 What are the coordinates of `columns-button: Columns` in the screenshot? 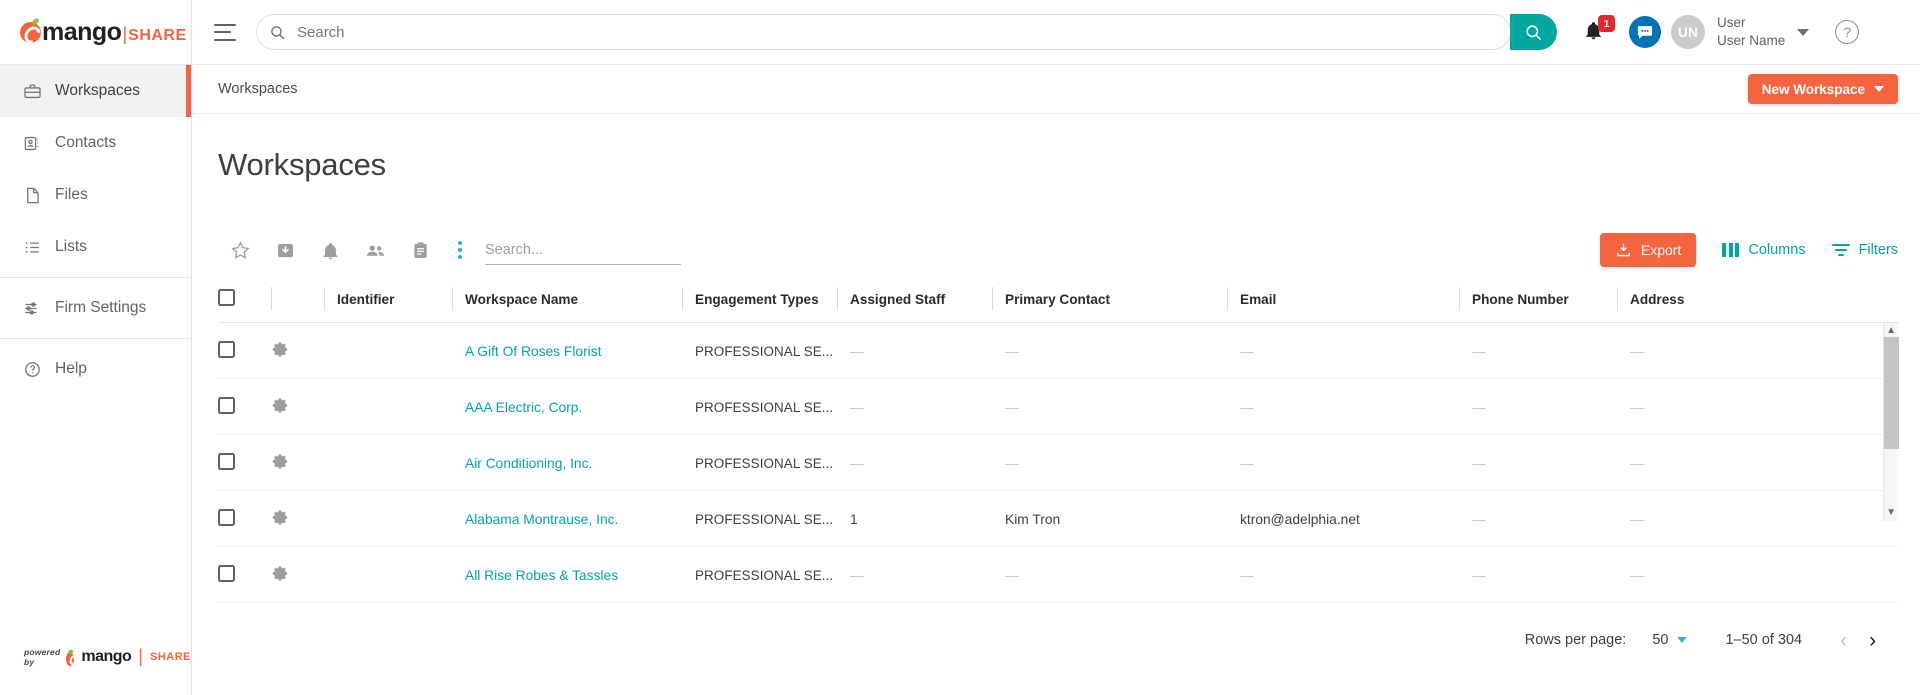 It's located at (1764, 250).